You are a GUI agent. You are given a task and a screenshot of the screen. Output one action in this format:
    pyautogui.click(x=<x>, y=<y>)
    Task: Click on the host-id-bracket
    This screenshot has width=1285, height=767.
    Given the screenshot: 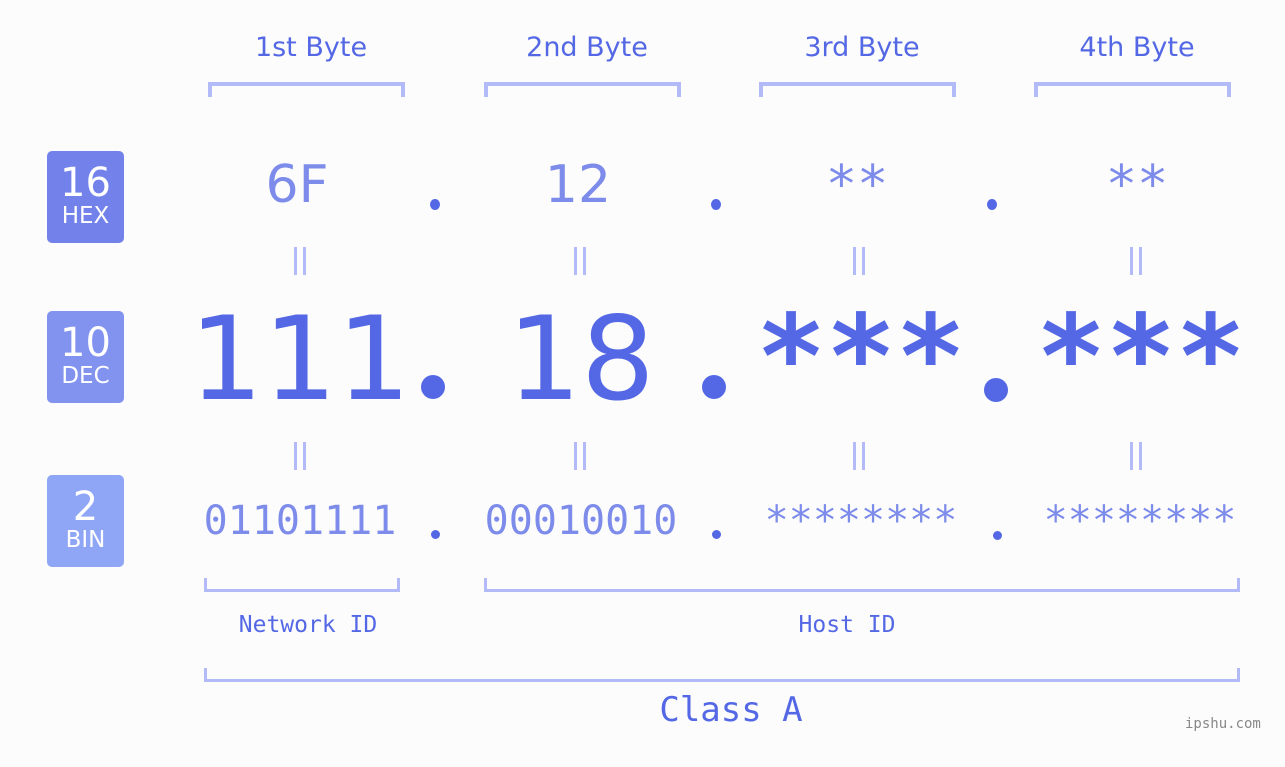 What is the action you would take?
    pyautogui.click(x=862, y=585)
    